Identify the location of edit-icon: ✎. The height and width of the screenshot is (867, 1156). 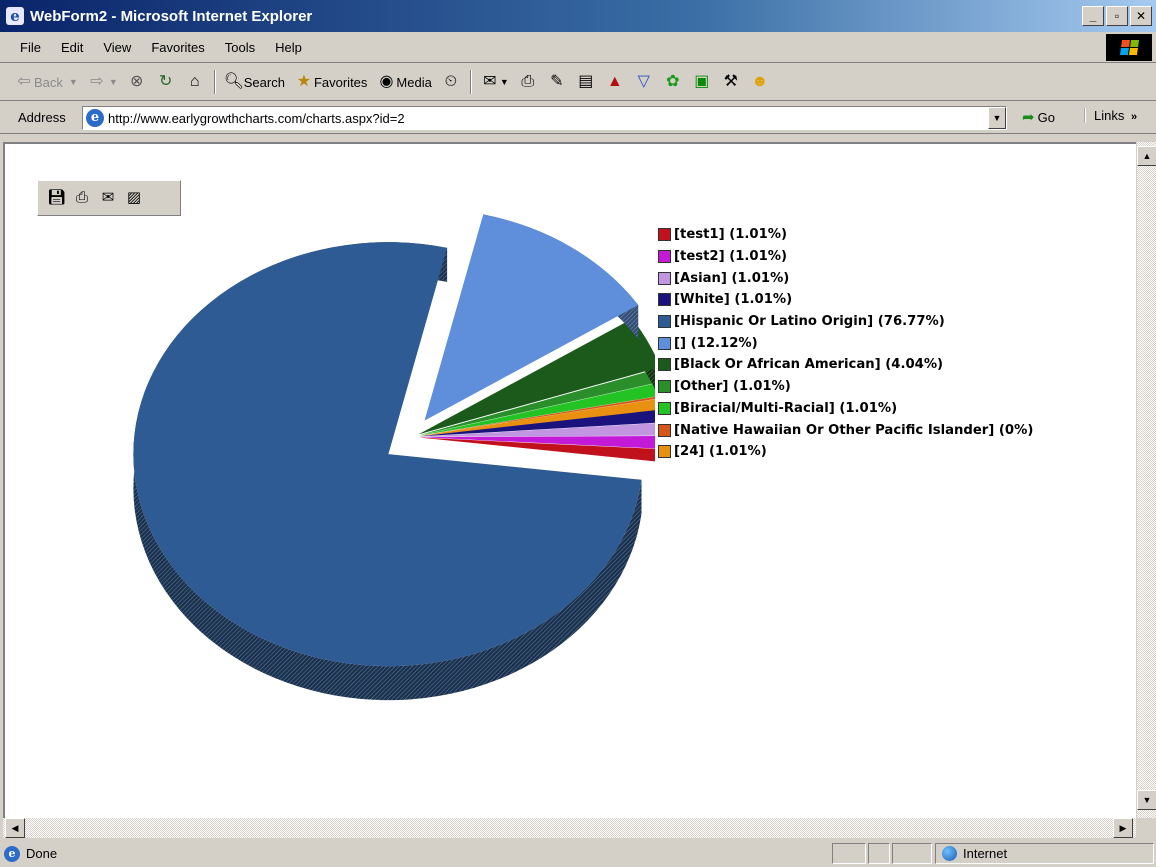
(557, 81).